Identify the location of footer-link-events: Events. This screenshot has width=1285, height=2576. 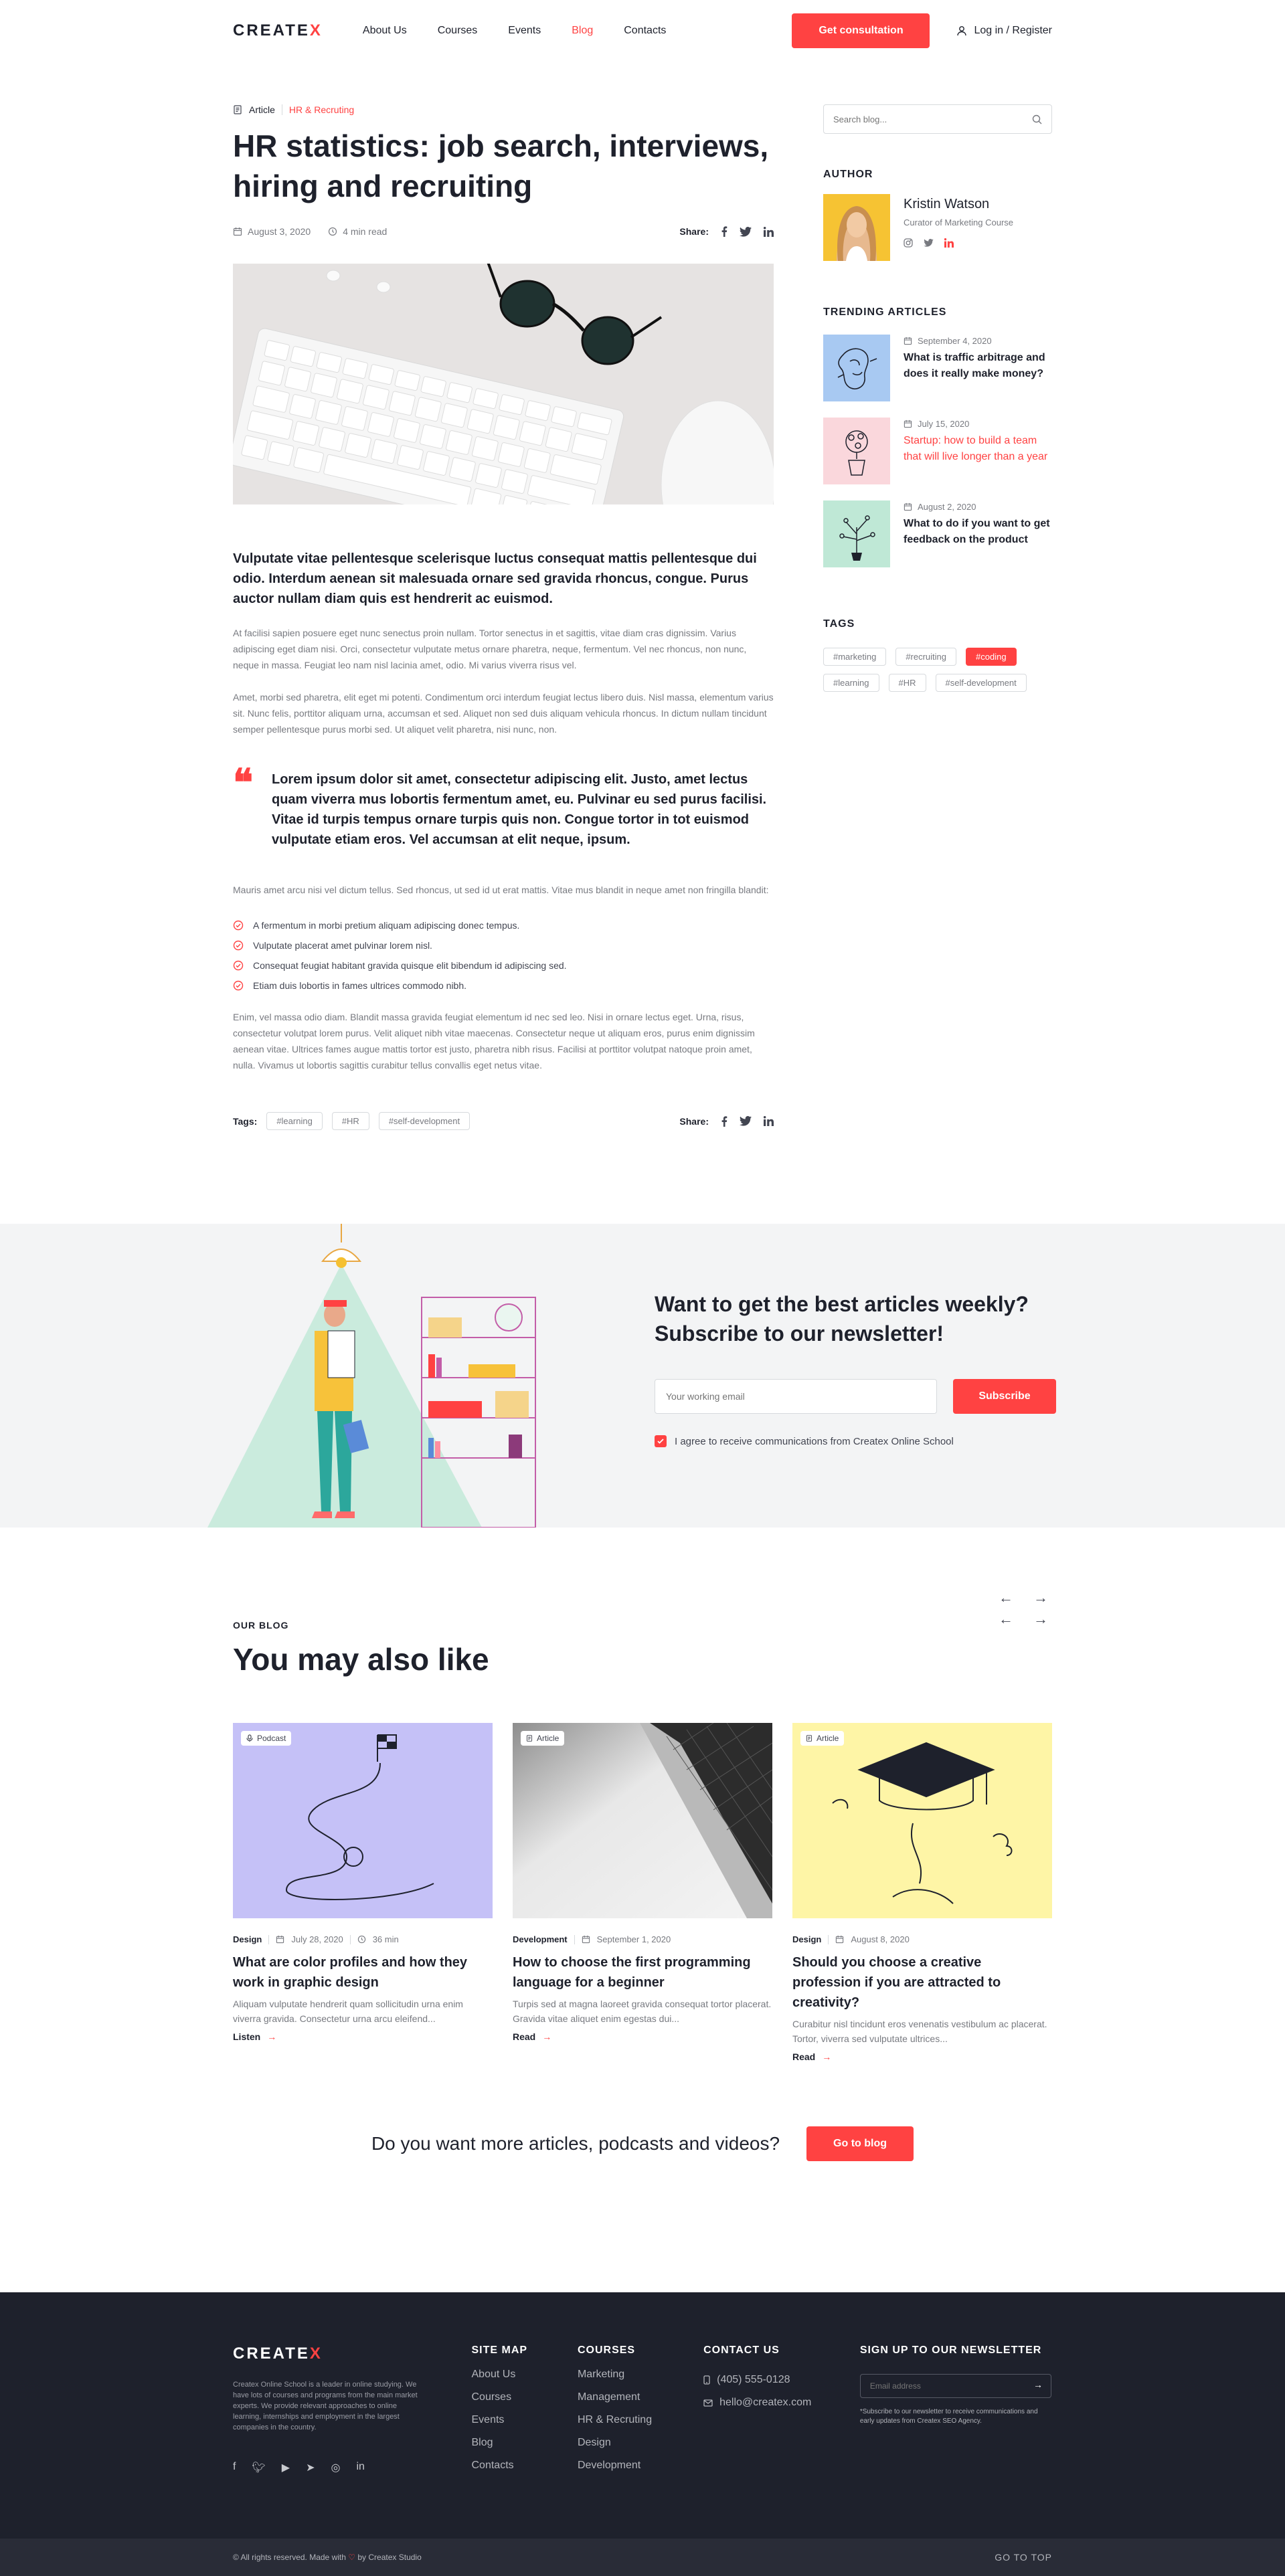
(525, 2425).